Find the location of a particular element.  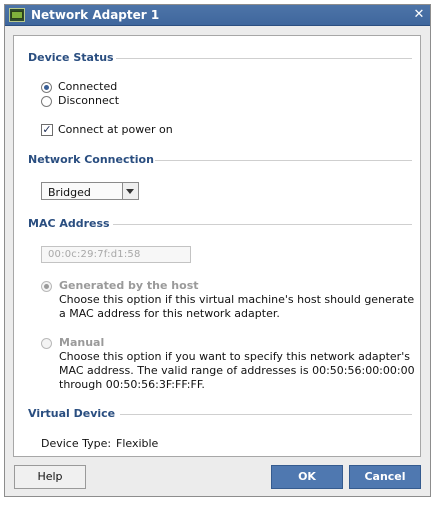

help-button: Help is located at coordinates (50, 477).